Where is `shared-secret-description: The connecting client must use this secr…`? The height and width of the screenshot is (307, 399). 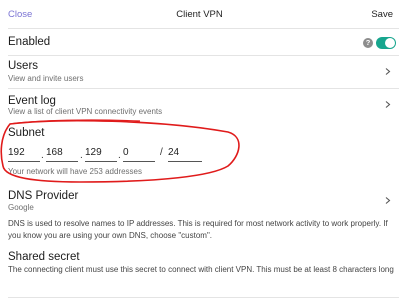
shared-secret-description: The connecting client must use this secr… is located at coordinates (201, 269).